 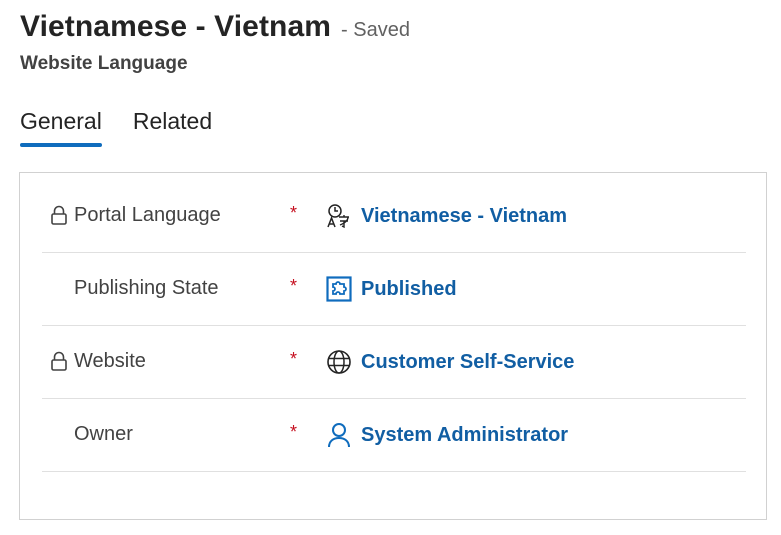 I want to click on field-value: Published, so click(x=409, y=289).